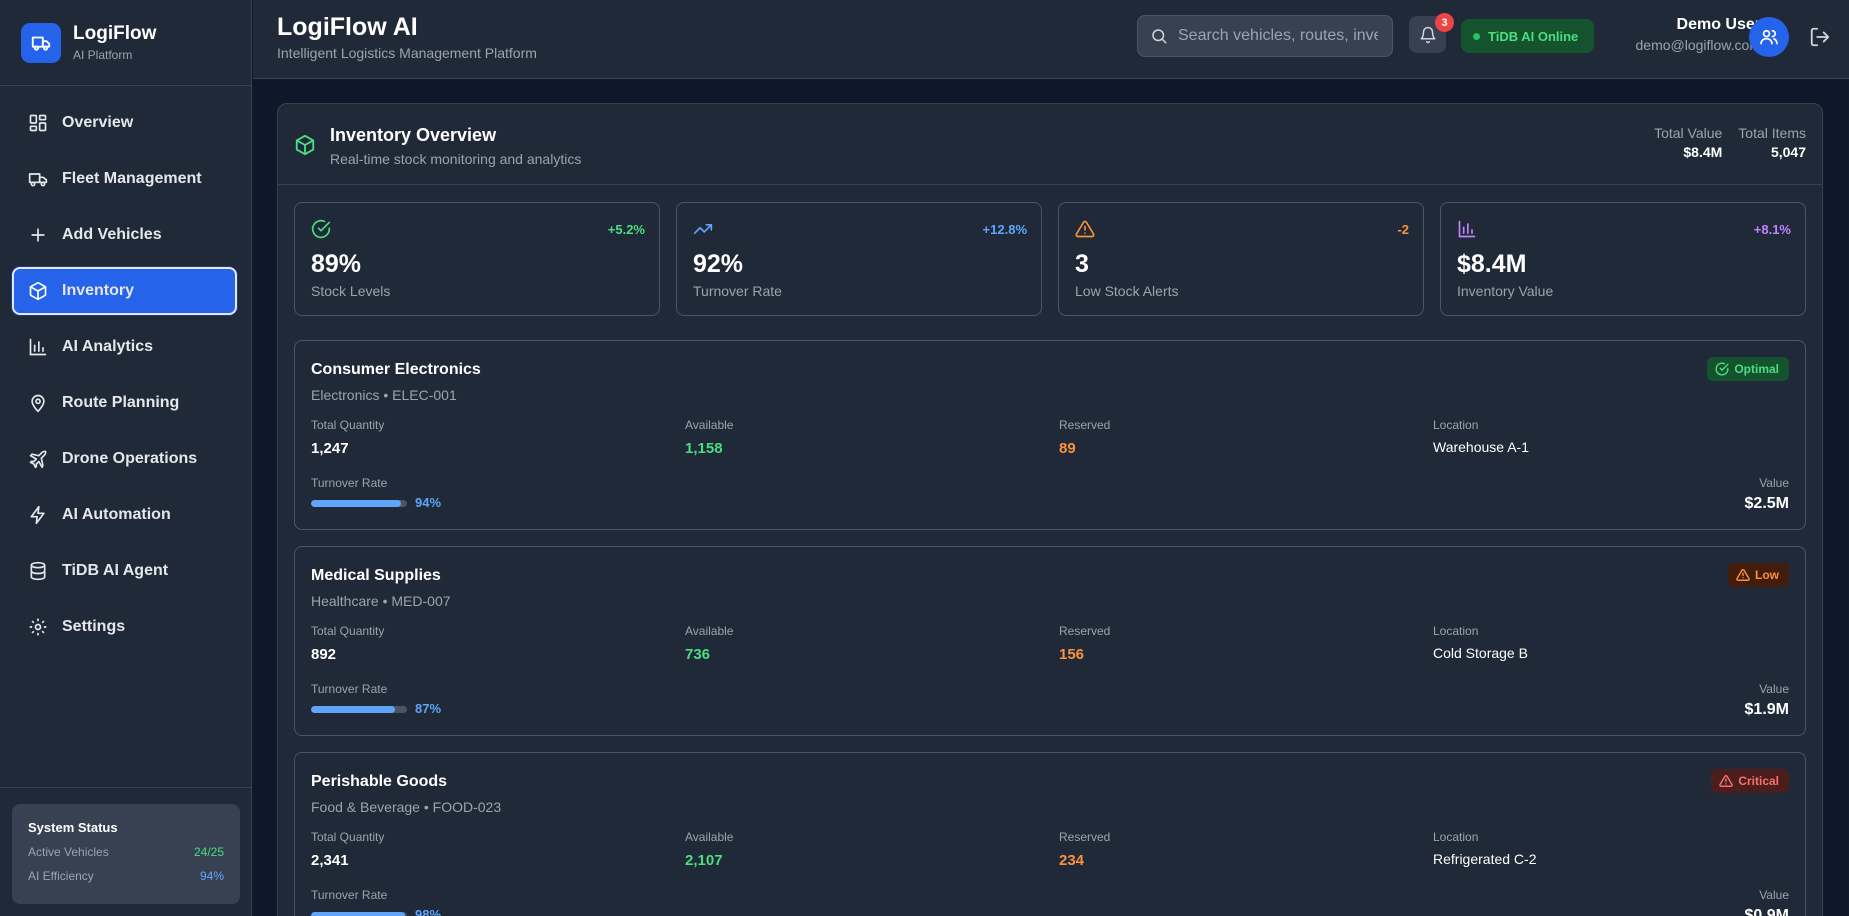 Image resolution: width=1849 pixels, height=916 pixels. What do you see at coordinates (1480, 642) in the screenshot?
I see `field-location: Location Cold Storage B` at bounding box center [1480, 642].